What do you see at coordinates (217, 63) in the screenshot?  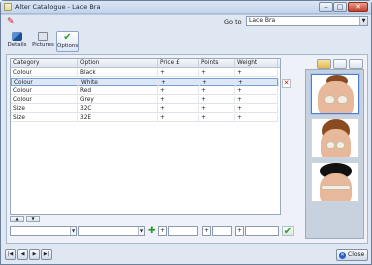 I see `header-points: Points` at bounding box center [217, 63].